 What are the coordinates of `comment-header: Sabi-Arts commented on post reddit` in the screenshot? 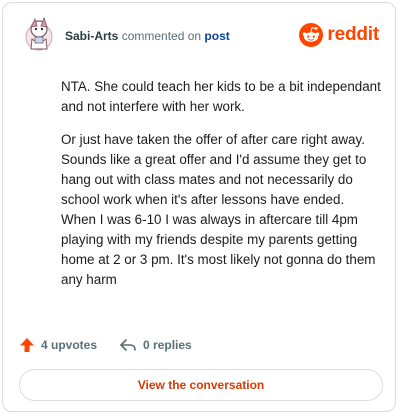 It's located at (200, 35).